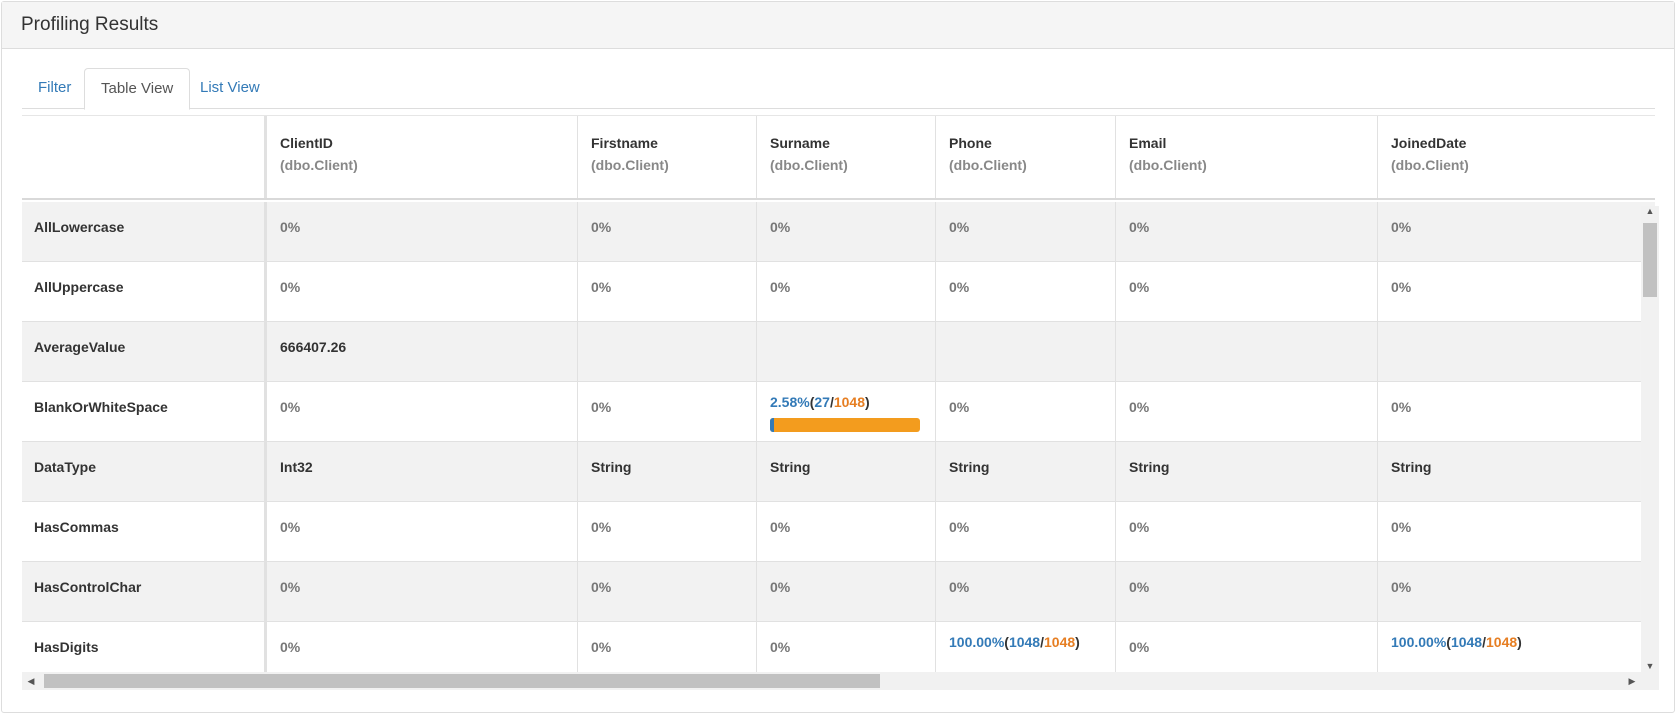  Describe the element at coordinates (846, 157) in the screenshot. I see `column-header-surname: Surname (dbo.Client)` at that location.